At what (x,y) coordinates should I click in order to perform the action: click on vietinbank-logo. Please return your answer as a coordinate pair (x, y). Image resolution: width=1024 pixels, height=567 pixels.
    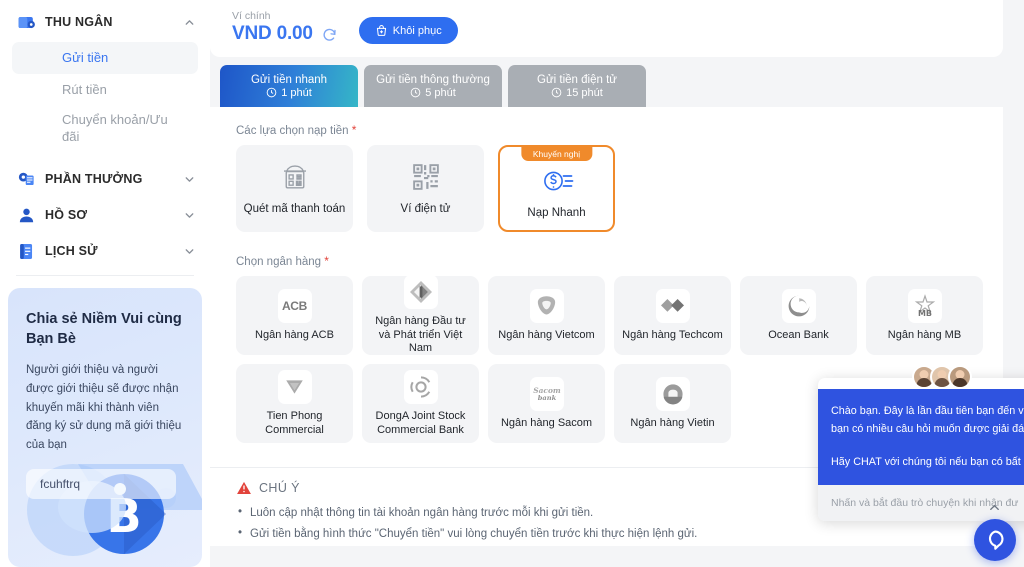
    Looking at the image, I should click on (672, 393).